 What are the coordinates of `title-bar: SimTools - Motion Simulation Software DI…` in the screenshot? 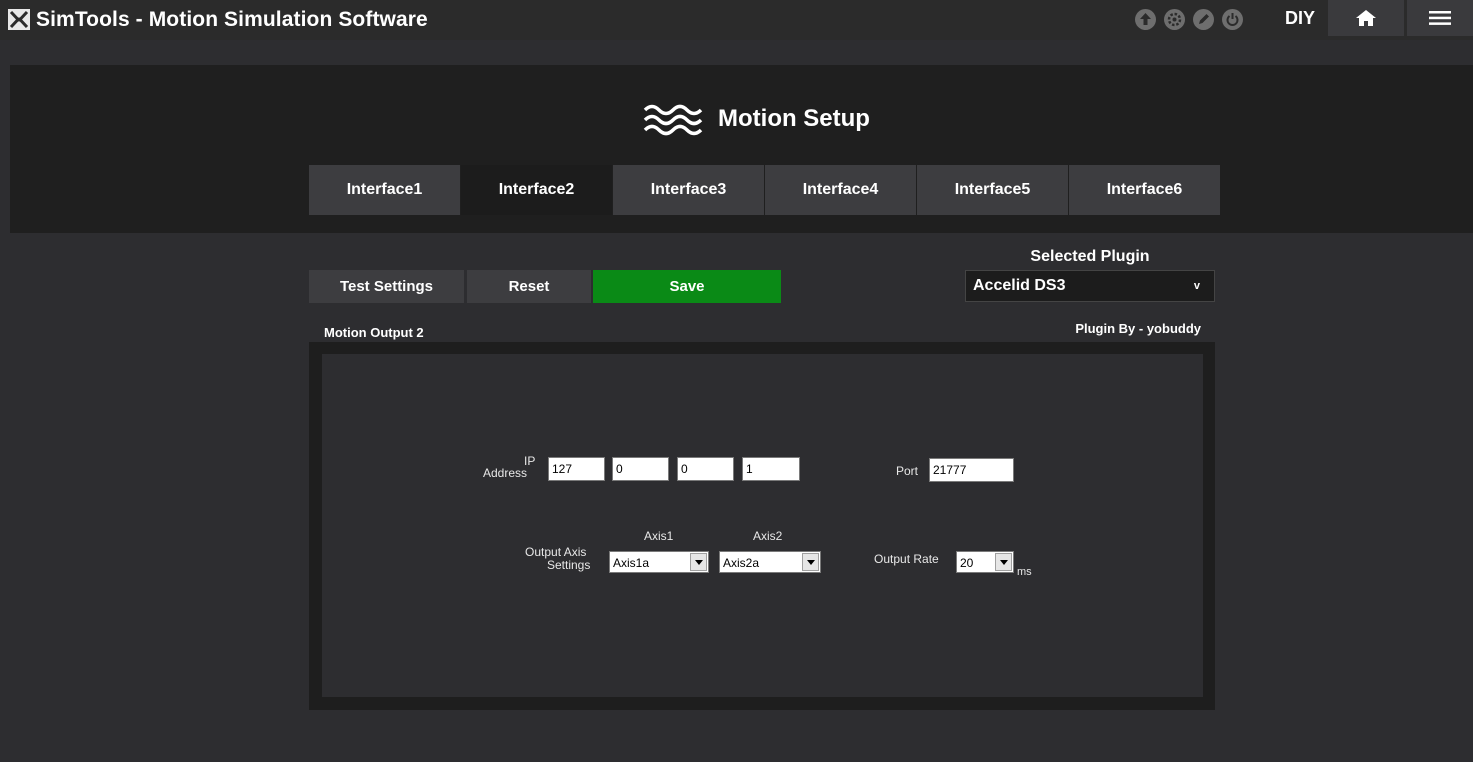 It's located at (736, 20).